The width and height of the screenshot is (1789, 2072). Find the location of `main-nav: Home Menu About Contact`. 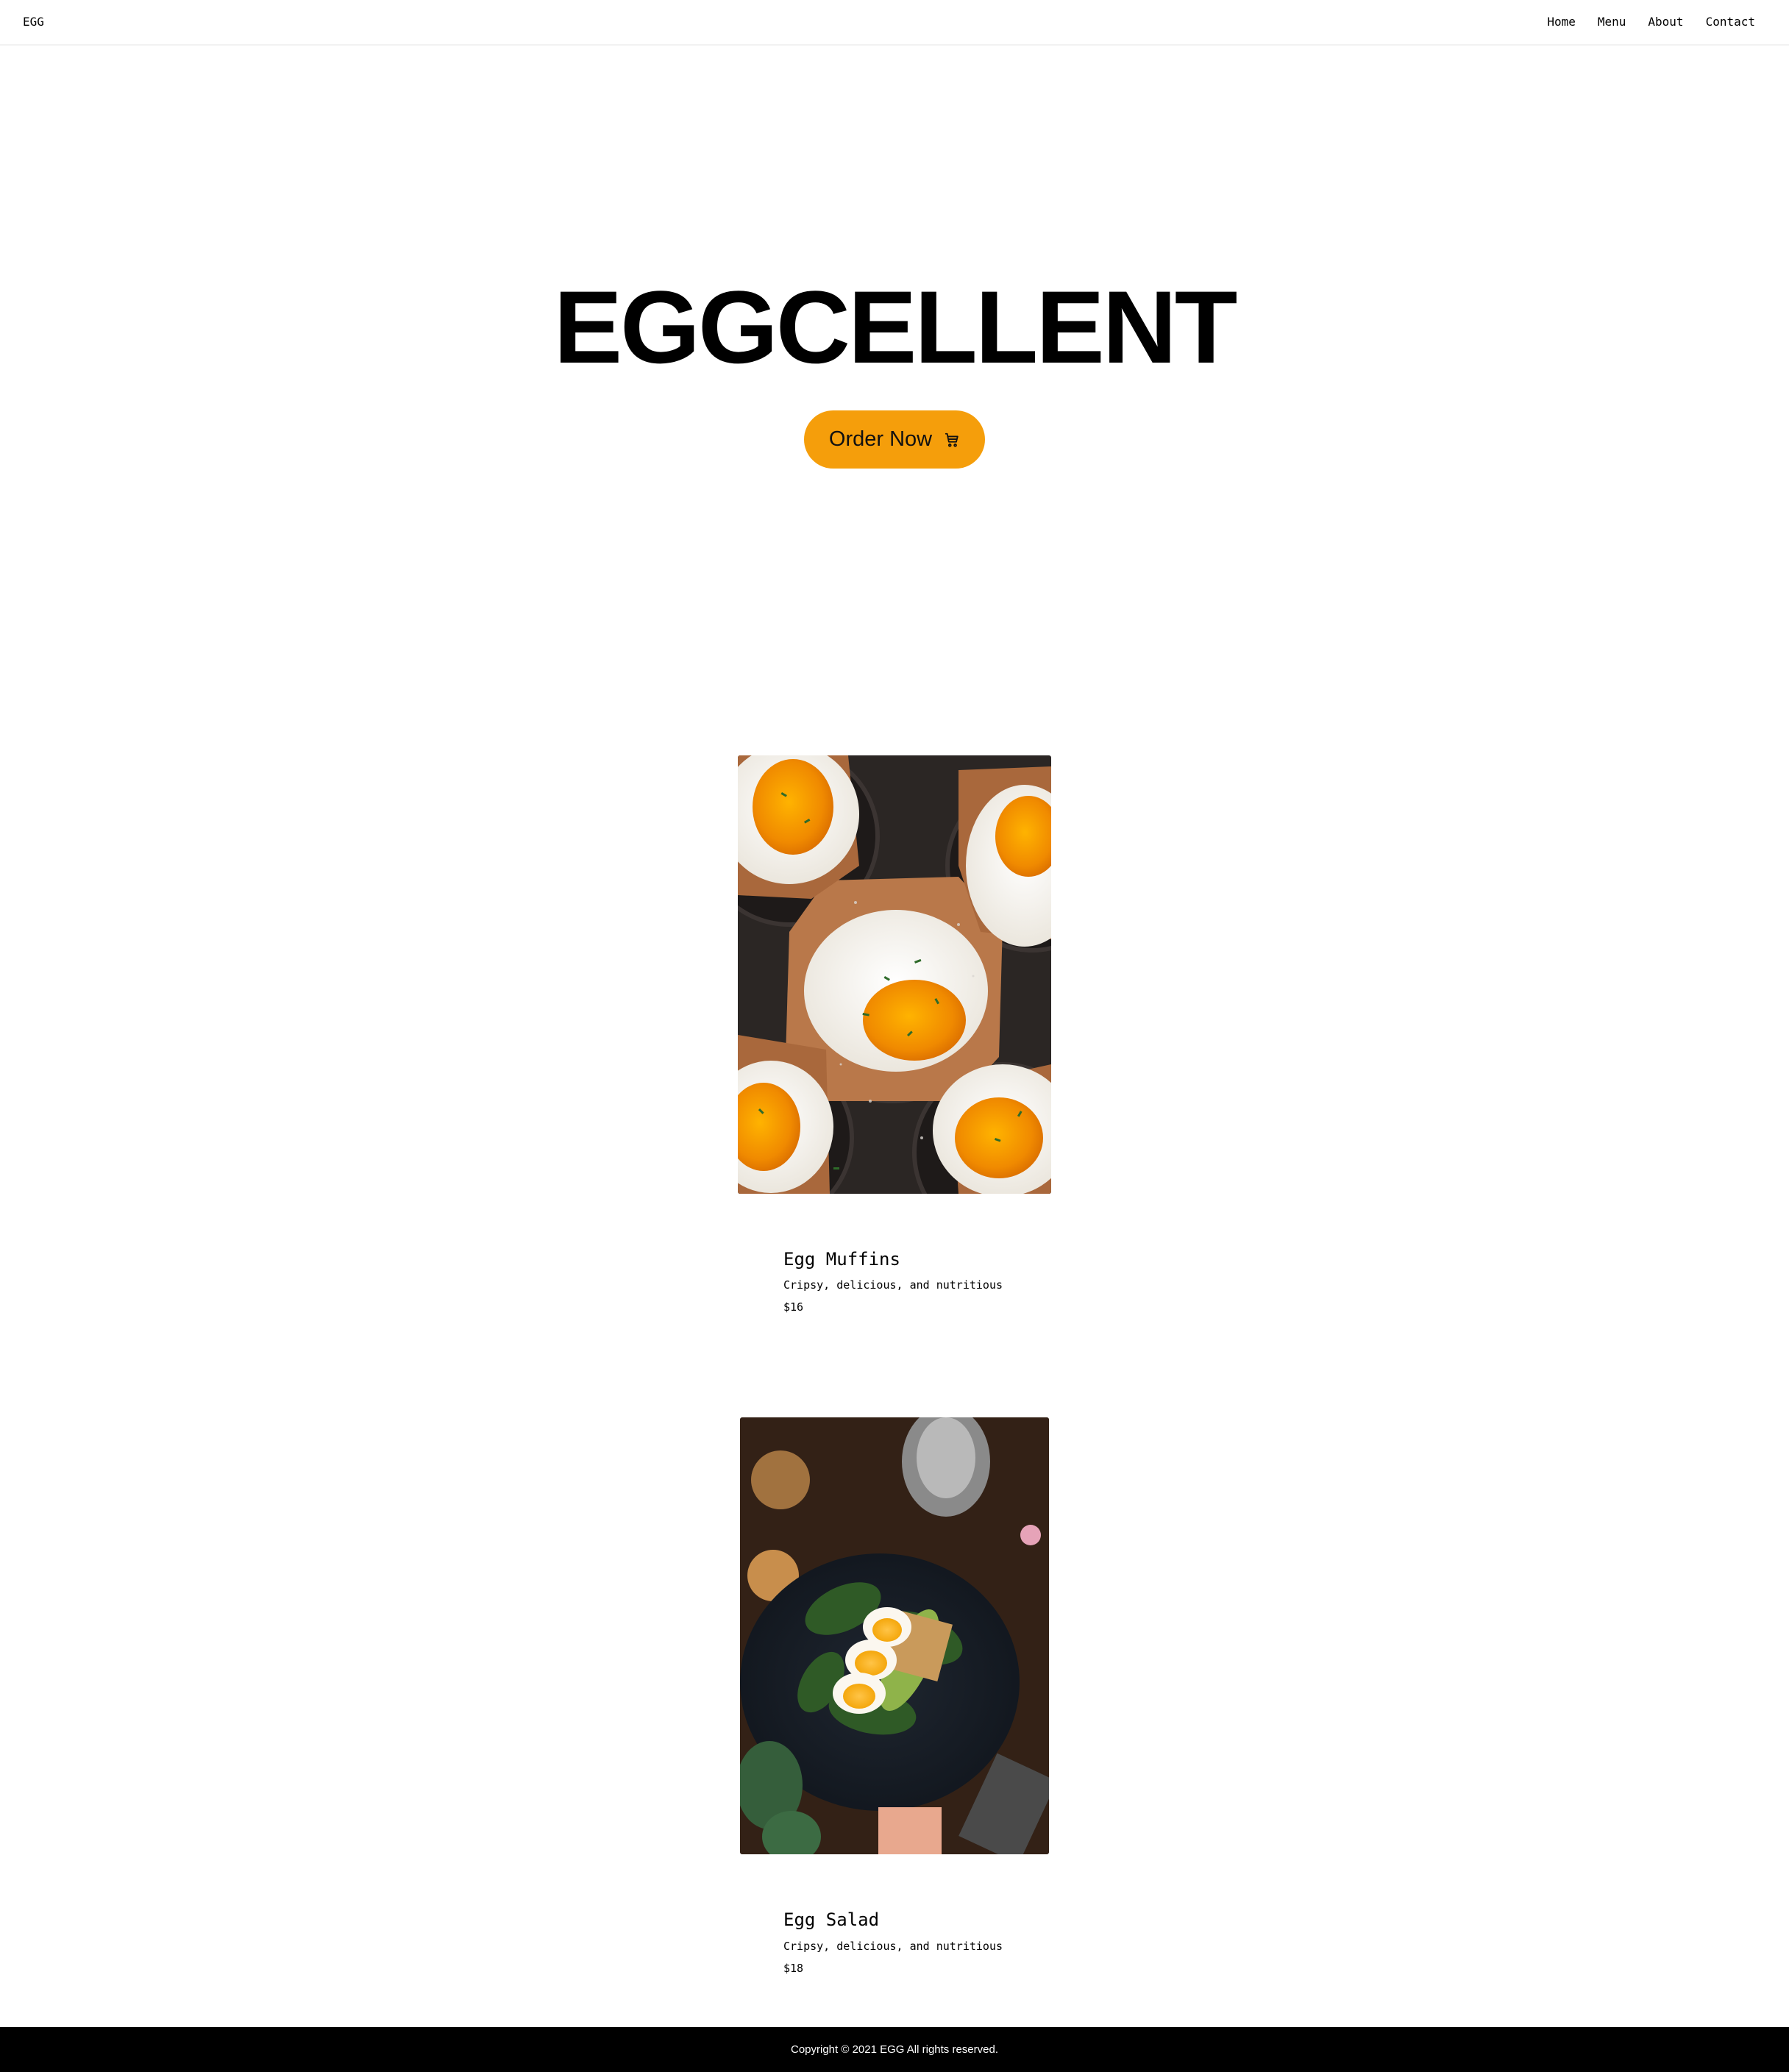

main-nav: Home Menu About Contact is located at coordinates (1651, 22).